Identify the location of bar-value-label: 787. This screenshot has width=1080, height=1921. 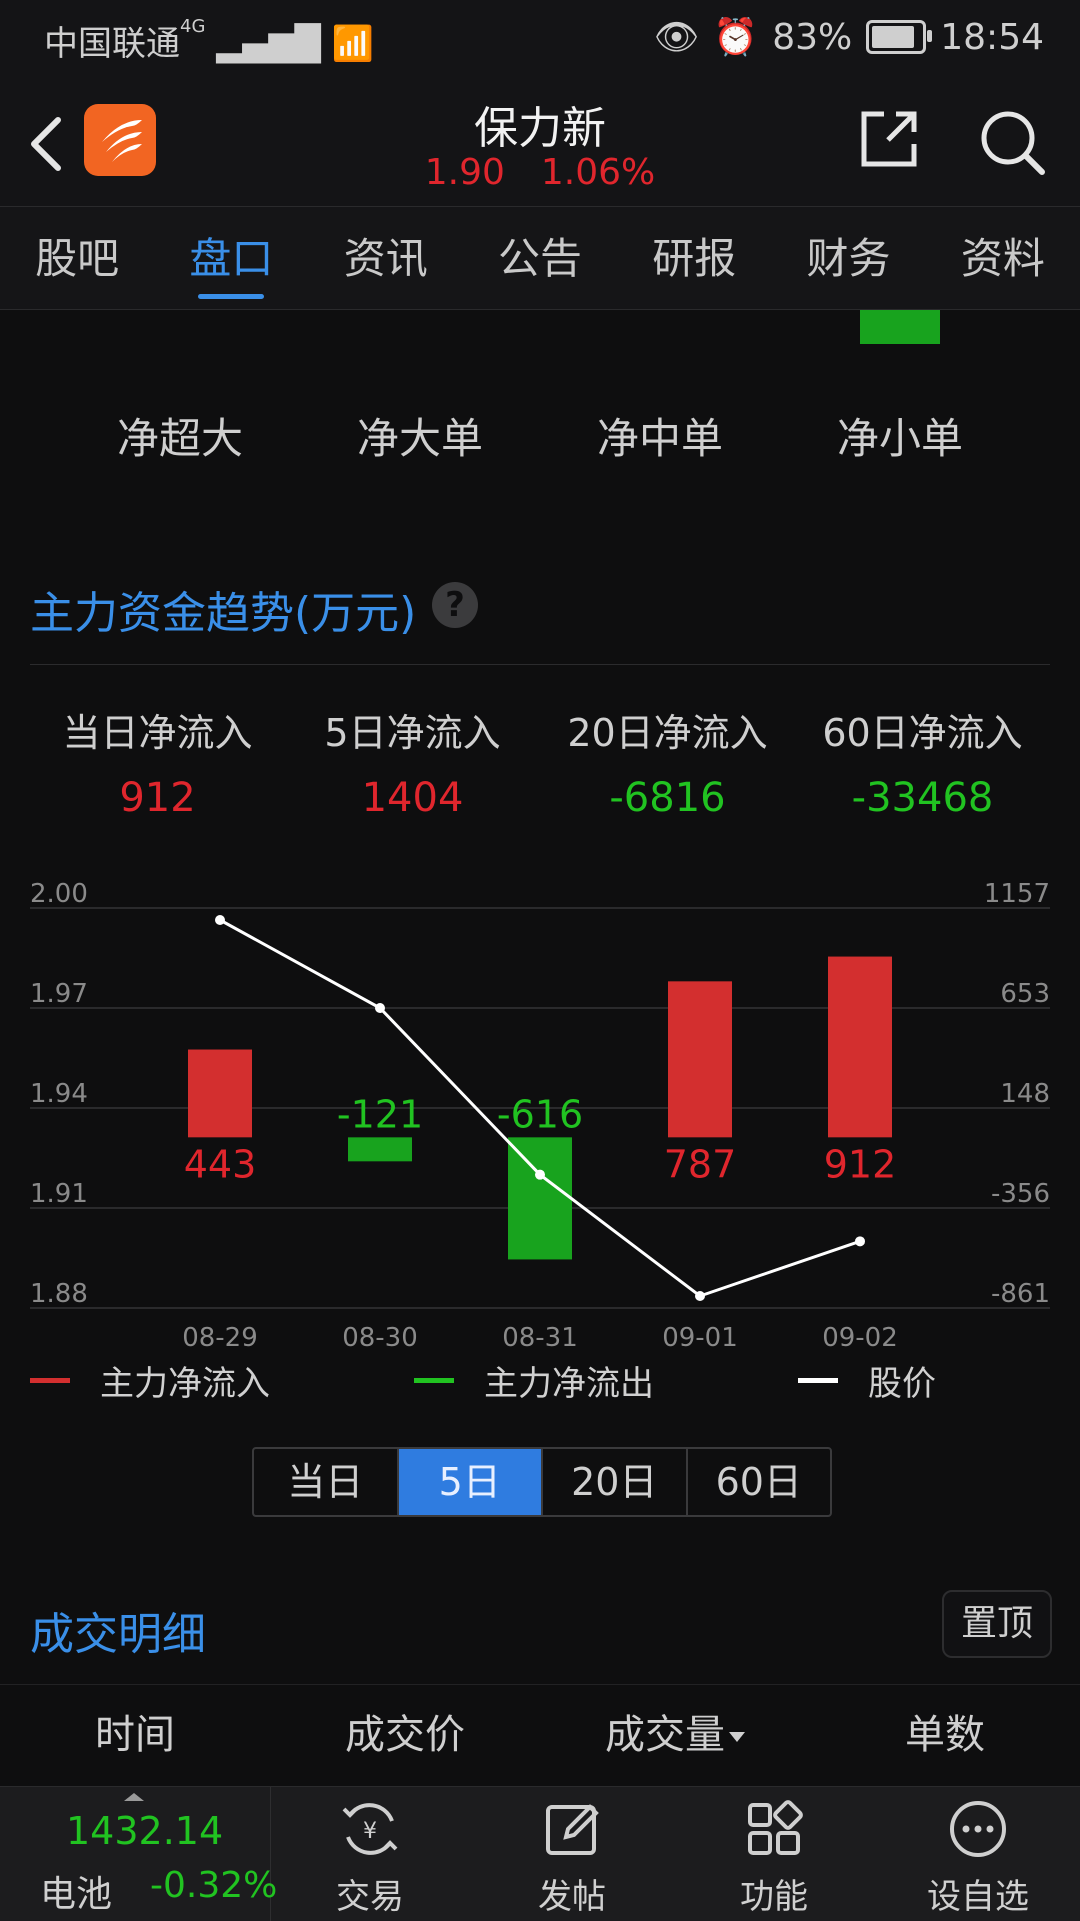
(700, 1164).